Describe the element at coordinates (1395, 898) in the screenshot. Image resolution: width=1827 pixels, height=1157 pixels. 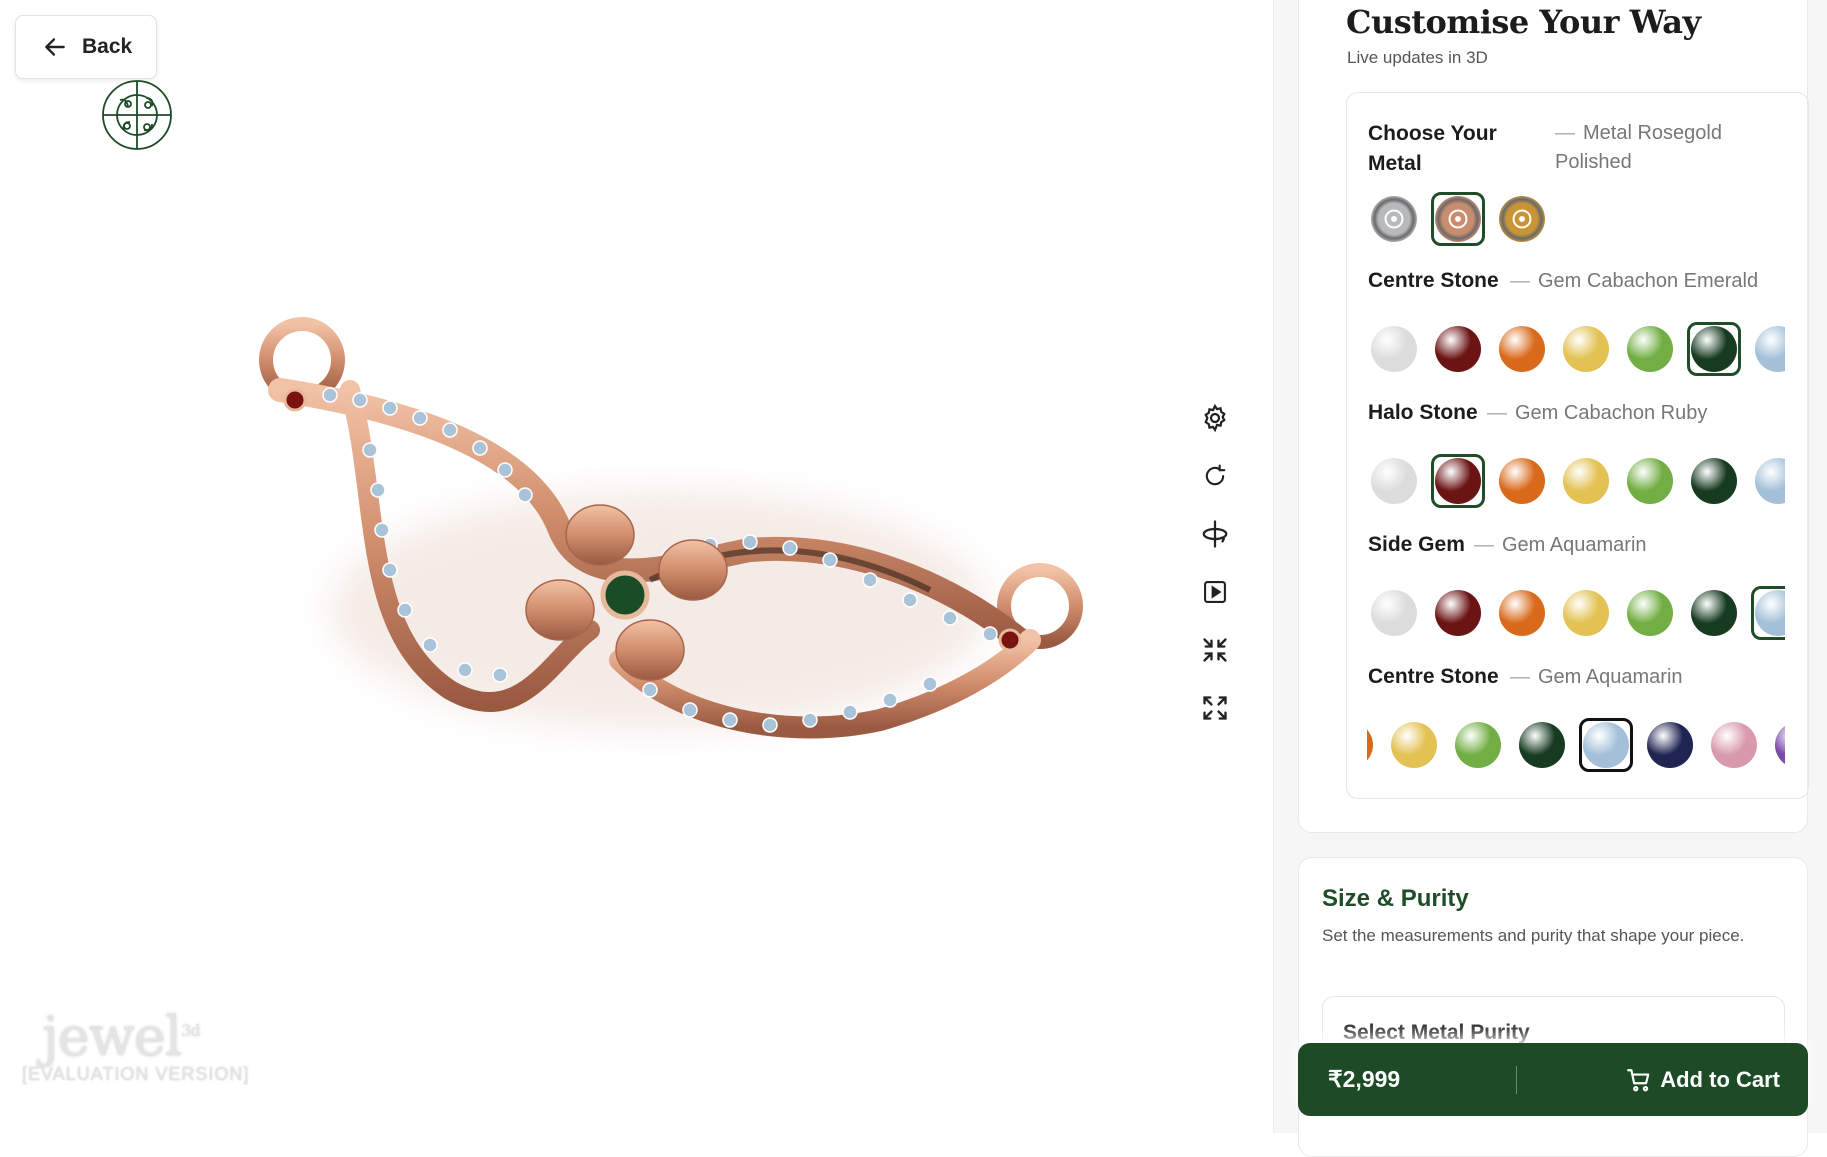
I see `size-purity-title: Size & Purity` at that location.